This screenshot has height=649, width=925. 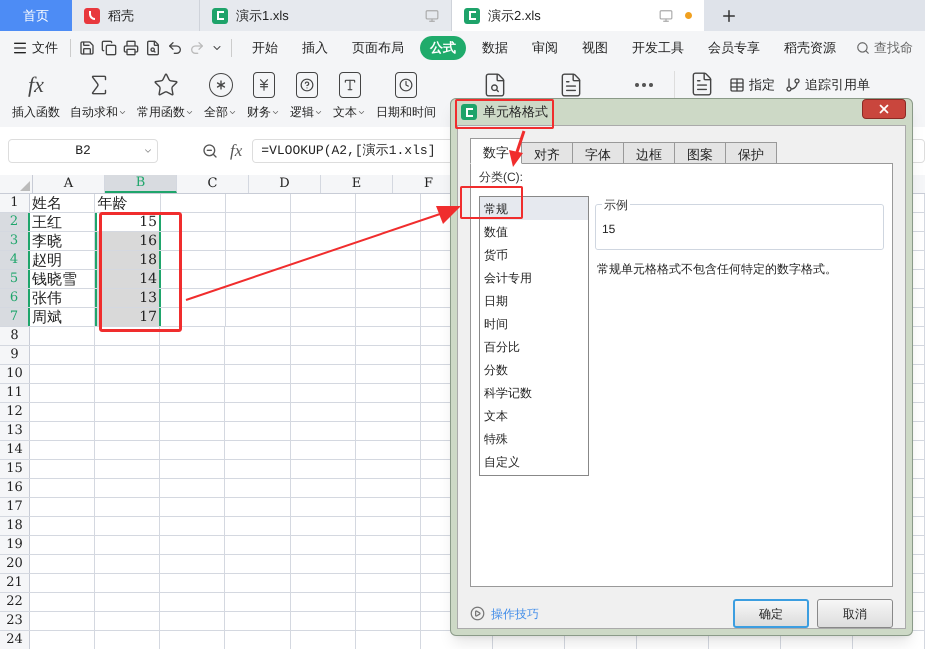 I want to click on file-menu: 文件, so click(x=45, y=48).